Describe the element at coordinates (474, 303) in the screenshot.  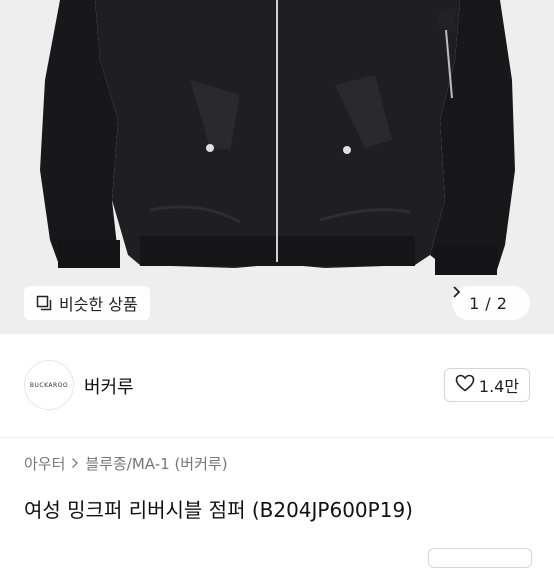
I see `pager-current: 1` at that location.